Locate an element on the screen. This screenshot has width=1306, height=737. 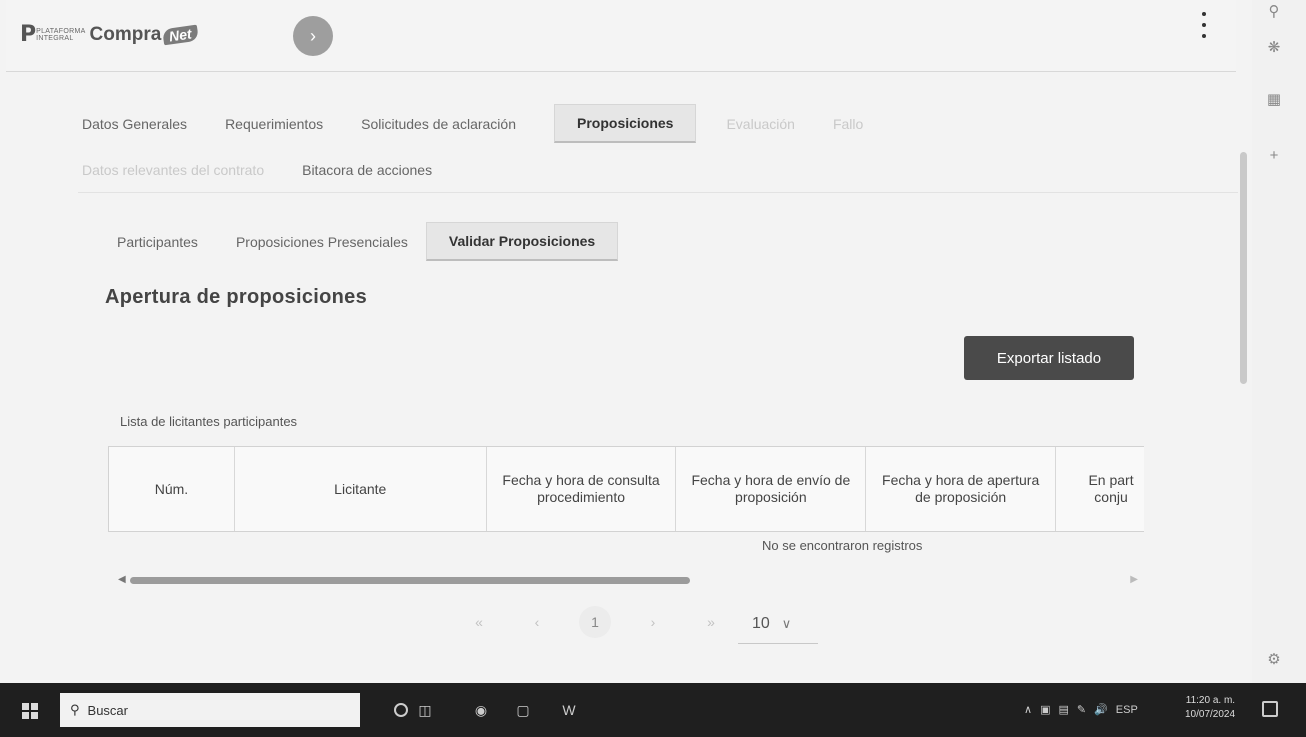
task-view-icon: ◫ is located at coordinates (425, 710).